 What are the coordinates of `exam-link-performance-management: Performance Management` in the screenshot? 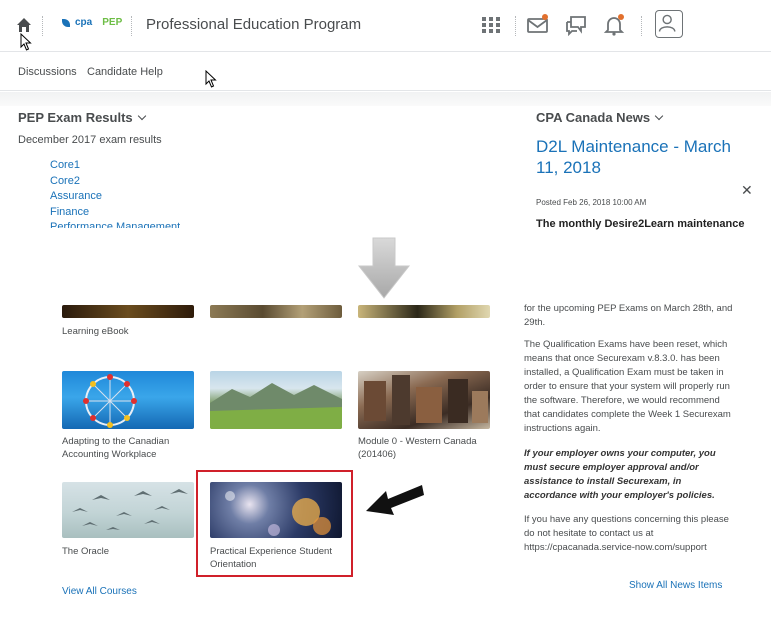 It's located at (115, 224).